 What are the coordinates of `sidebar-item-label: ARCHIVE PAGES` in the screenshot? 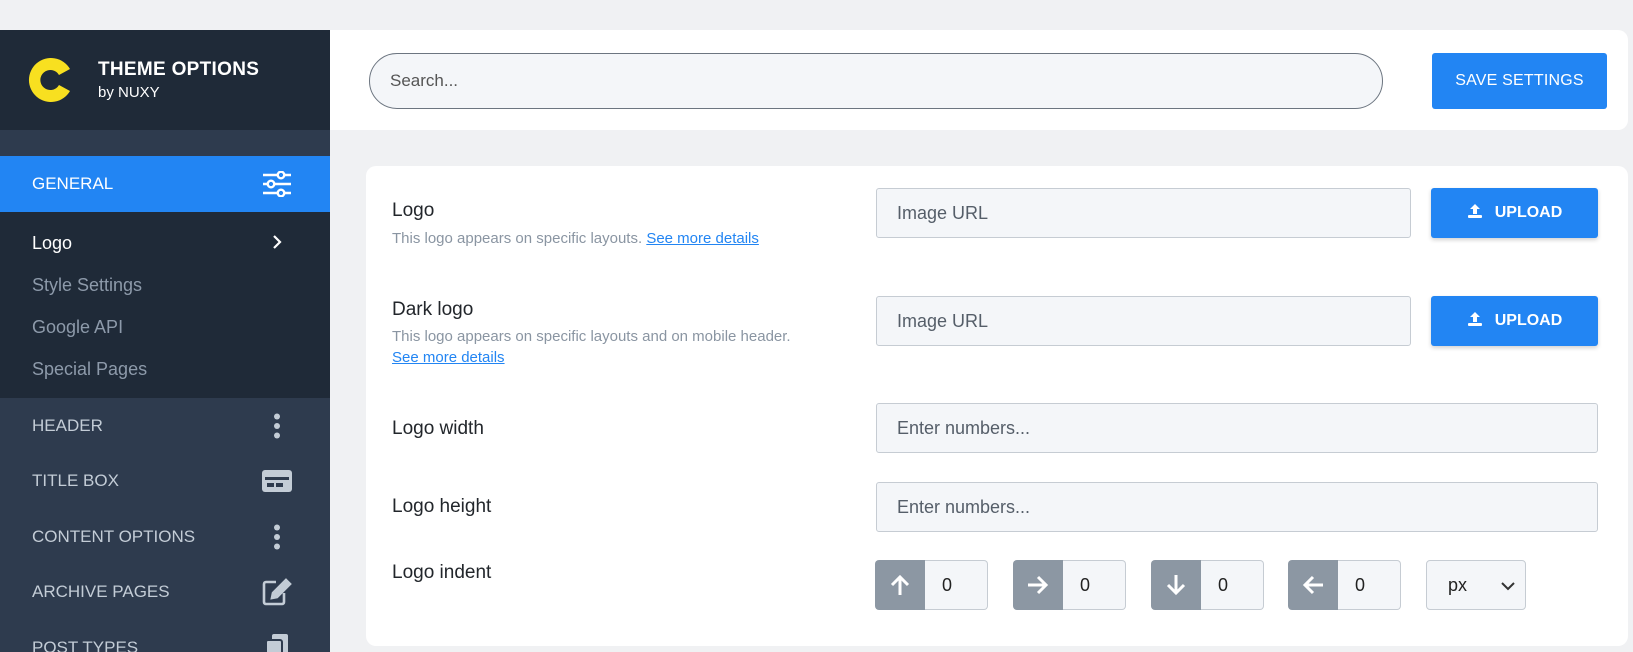 It's located at (101, 592).